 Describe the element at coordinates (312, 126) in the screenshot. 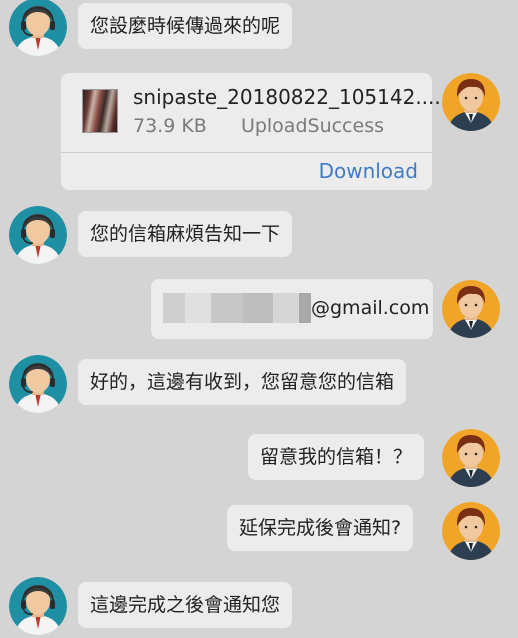

I see `upload-status: UploadSuccess` at that location.